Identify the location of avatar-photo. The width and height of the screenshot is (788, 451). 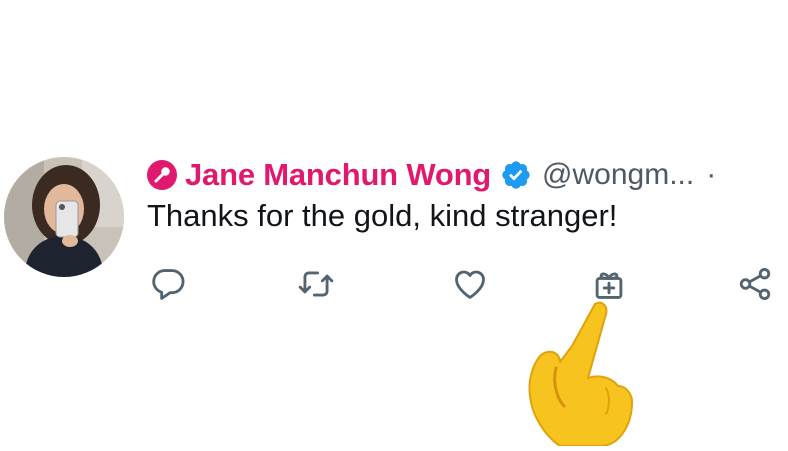
(64, 217).